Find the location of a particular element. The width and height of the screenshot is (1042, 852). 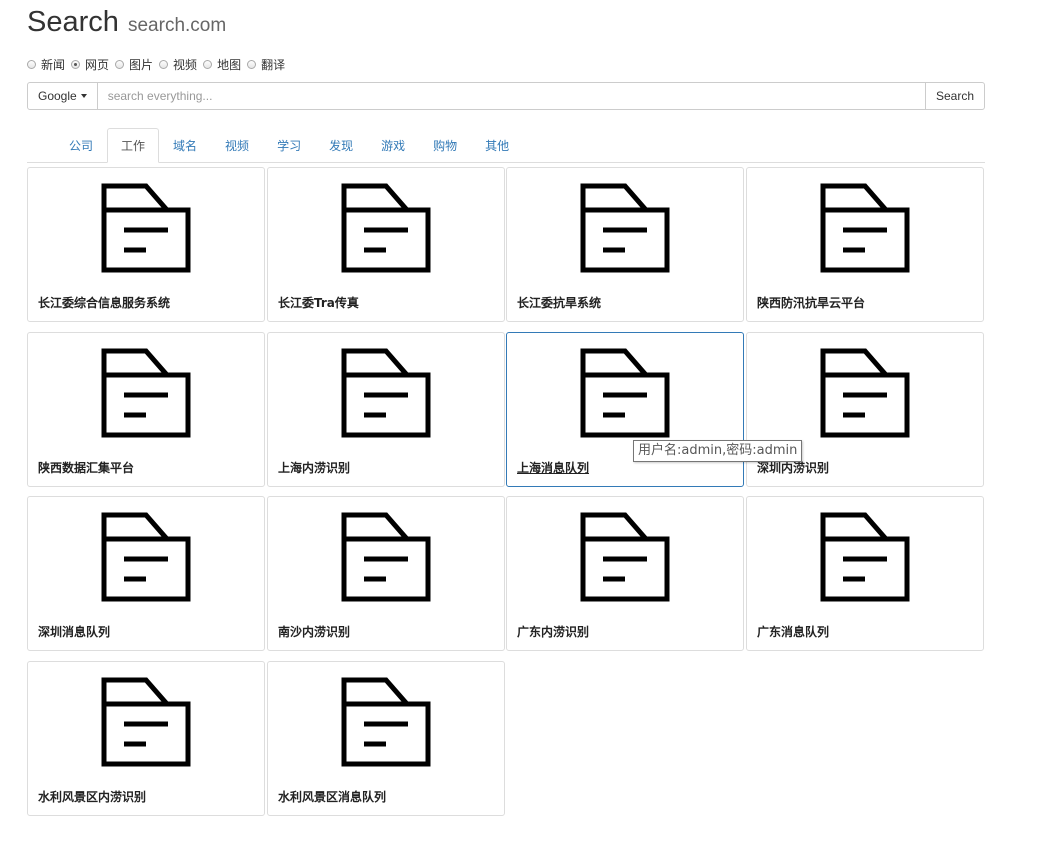

card-label: 水利风景区内涝识别 is located at coordinates (92, 796).